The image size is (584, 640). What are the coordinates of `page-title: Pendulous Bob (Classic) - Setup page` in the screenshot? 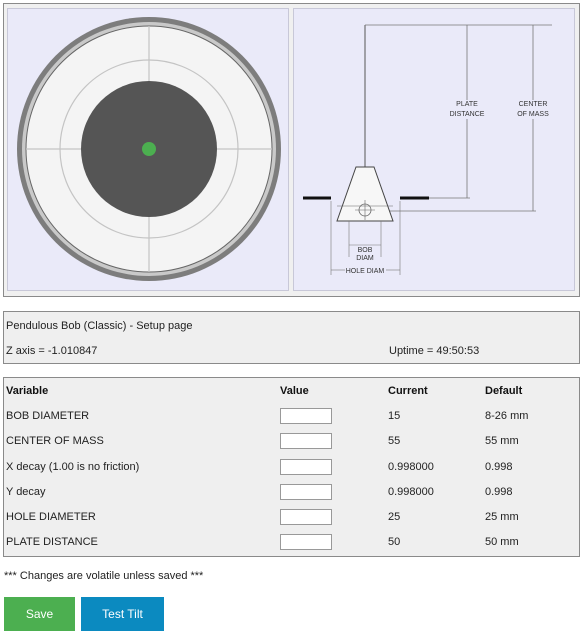 It's located at (99, 326).